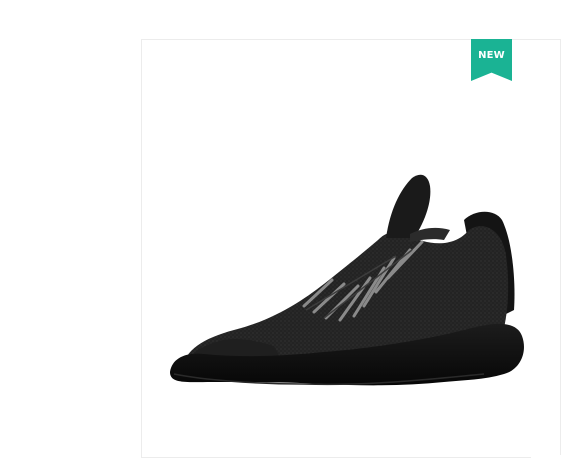 The height and width of the screenshot is (474, 580). What do you see at coordinates (491, 55) in the screenshot?
I see `new-badge-label: NEW` at bounding box center [491, 55].